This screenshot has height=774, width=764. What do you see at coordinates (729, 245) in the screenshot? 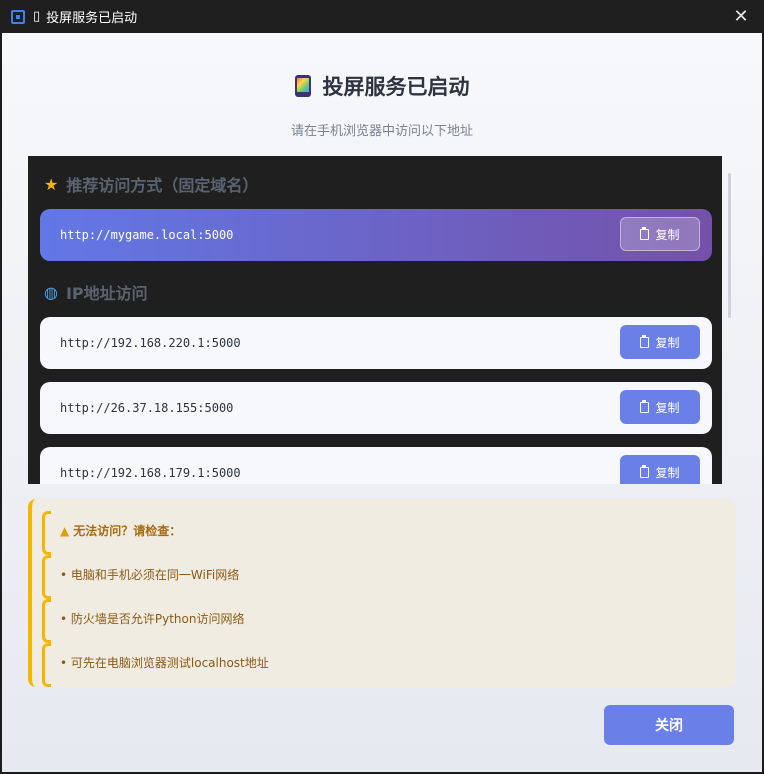
I see `panel-scrollbar` at bounding box center [729, 245].